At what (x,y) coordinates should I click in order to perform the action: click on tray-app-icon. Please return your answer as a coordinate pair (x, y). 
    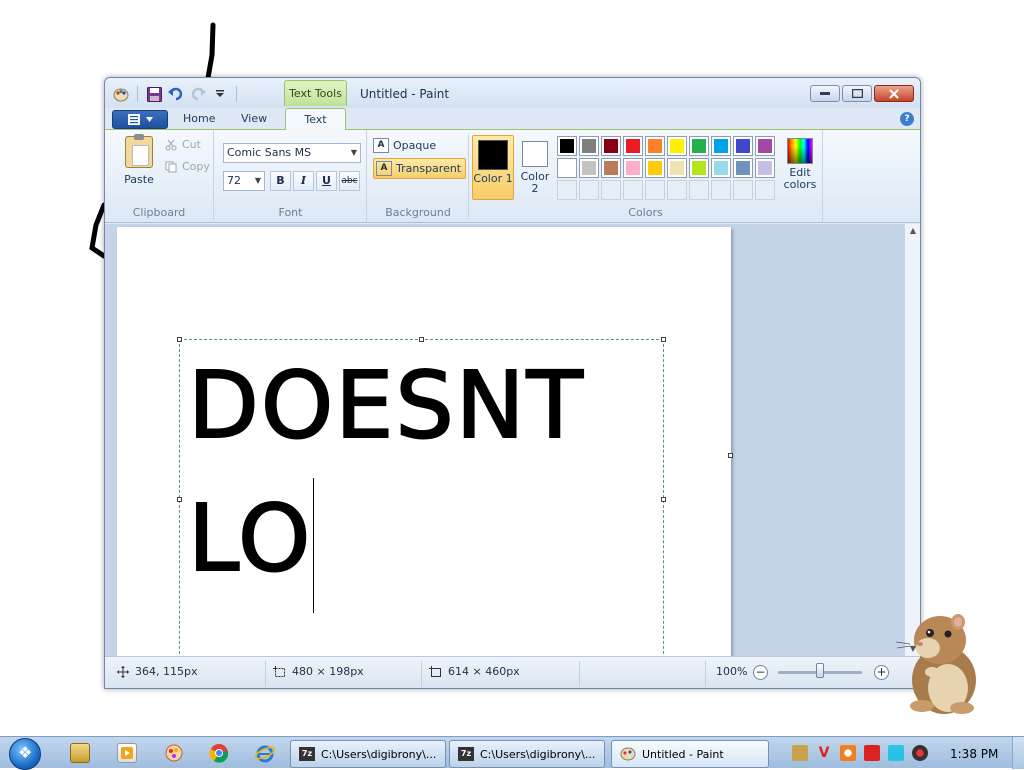
    Looking at the image, I should click on (800, 753).